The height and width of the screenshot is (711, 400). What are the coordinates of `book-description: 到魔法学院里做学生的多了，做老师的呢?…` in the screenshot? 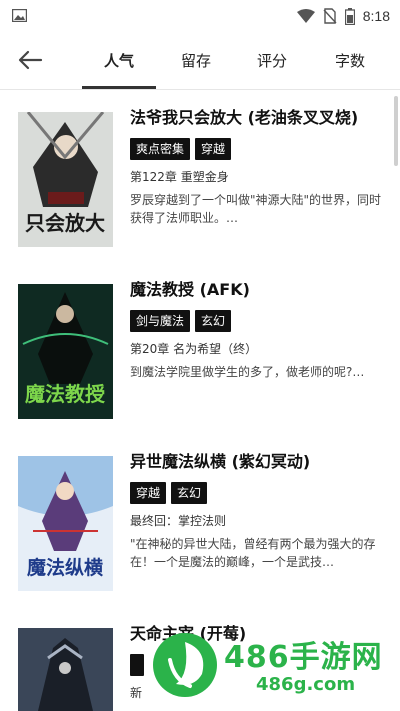 It's located at (247, 372).